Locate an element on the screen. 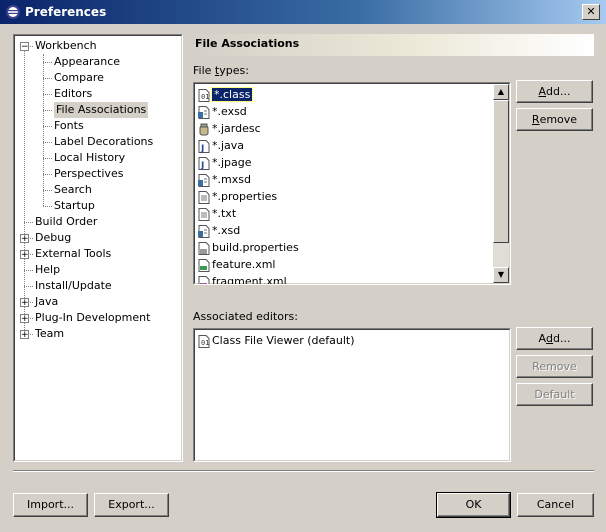 Image resolution: width=606 pixels, height=532 pixels. tree-item-label: Workbench is located at coordinates (66, 45).